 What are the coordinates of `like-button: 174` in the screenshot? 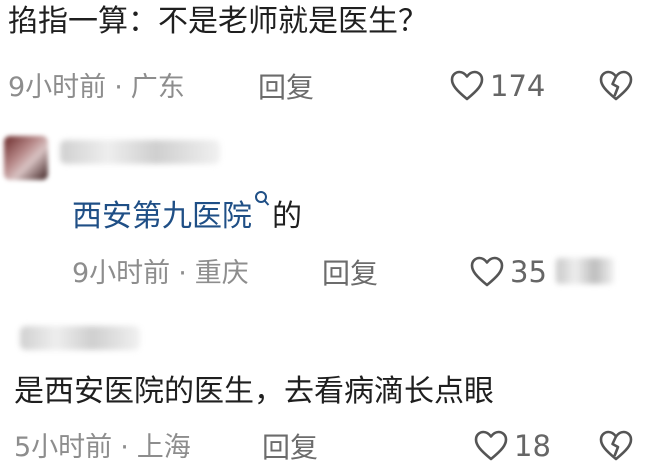 It's located at (497, 86).